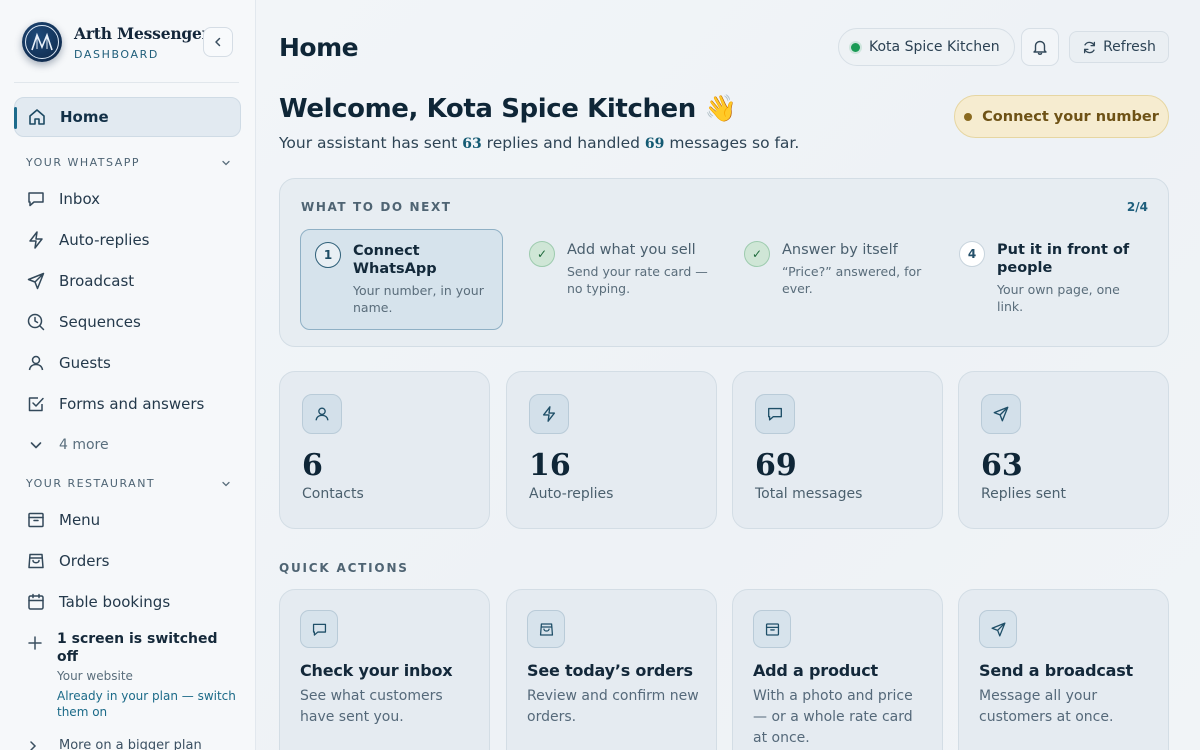  What do you see at coordinates (127, 445) in the screenshot?
I see `sidebar-more-toggle: 4 more` at bounding box center [127, 445].